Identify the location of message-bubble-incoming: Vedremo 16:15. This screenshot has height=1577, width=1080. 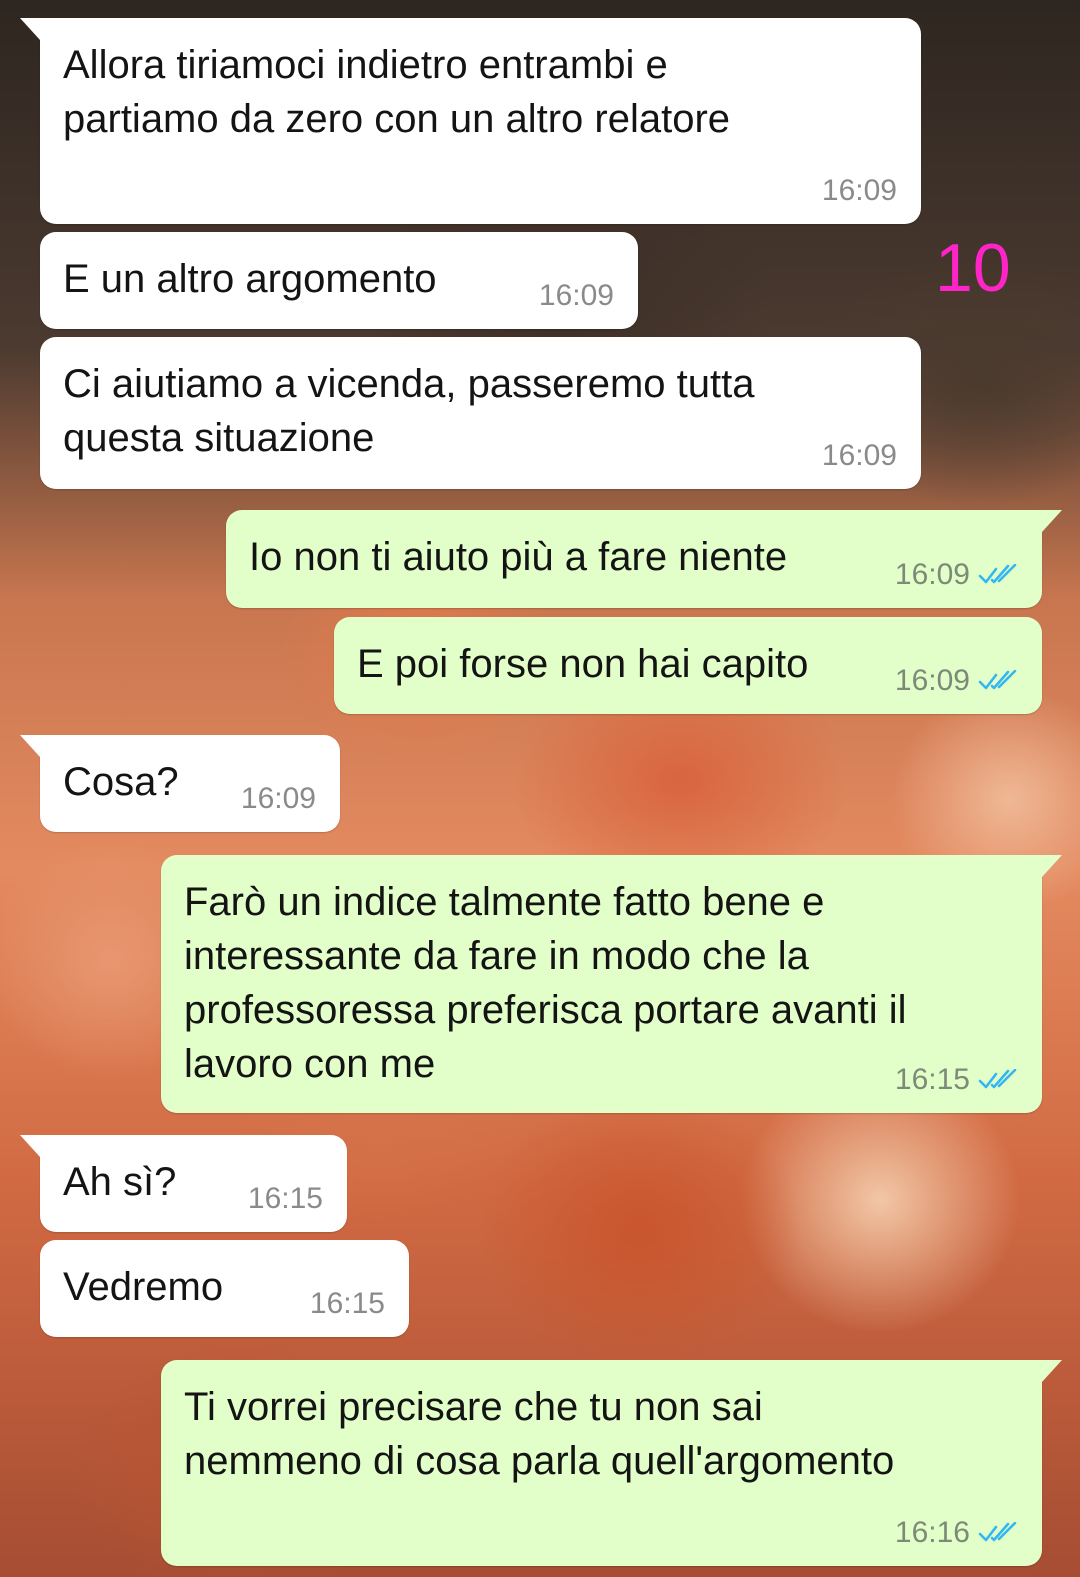
(224, 1288).